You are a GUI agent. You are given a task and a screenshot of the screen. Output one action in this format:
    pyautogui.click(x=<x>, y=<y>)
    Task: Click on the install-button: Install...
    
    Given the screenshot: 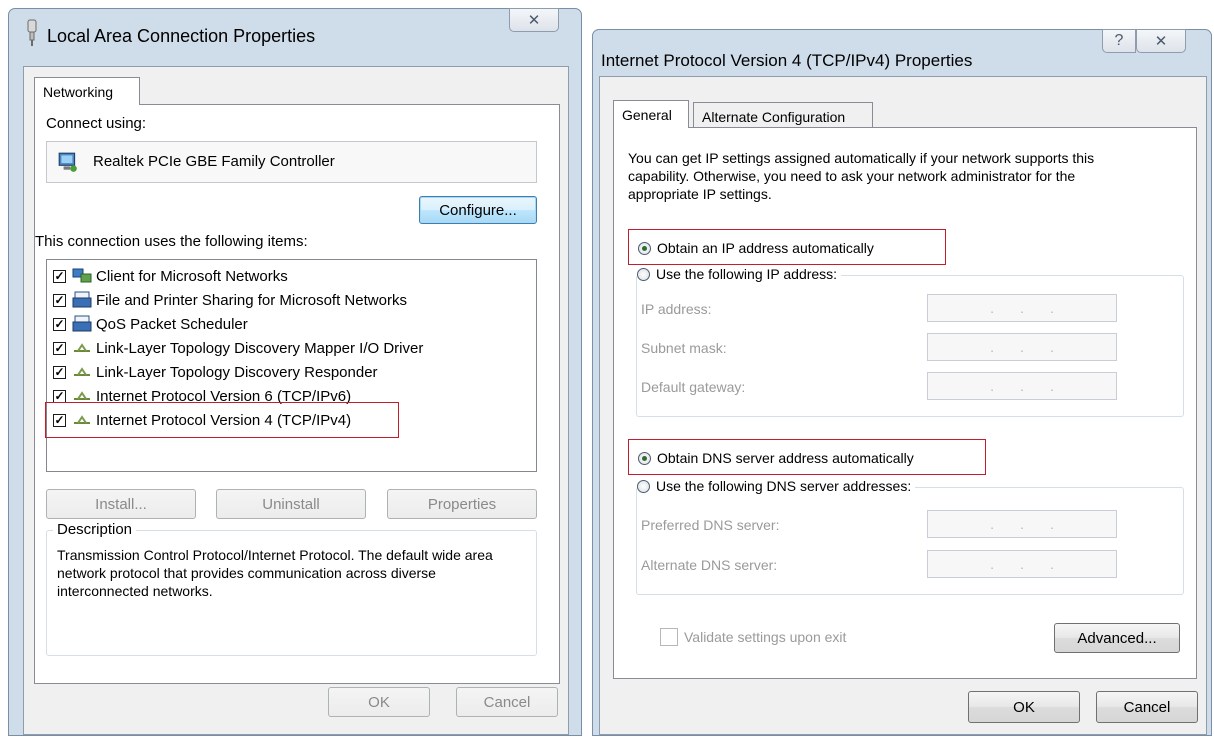 What is the action you would take?
    pyautogui.click(x=121, y=504)
    